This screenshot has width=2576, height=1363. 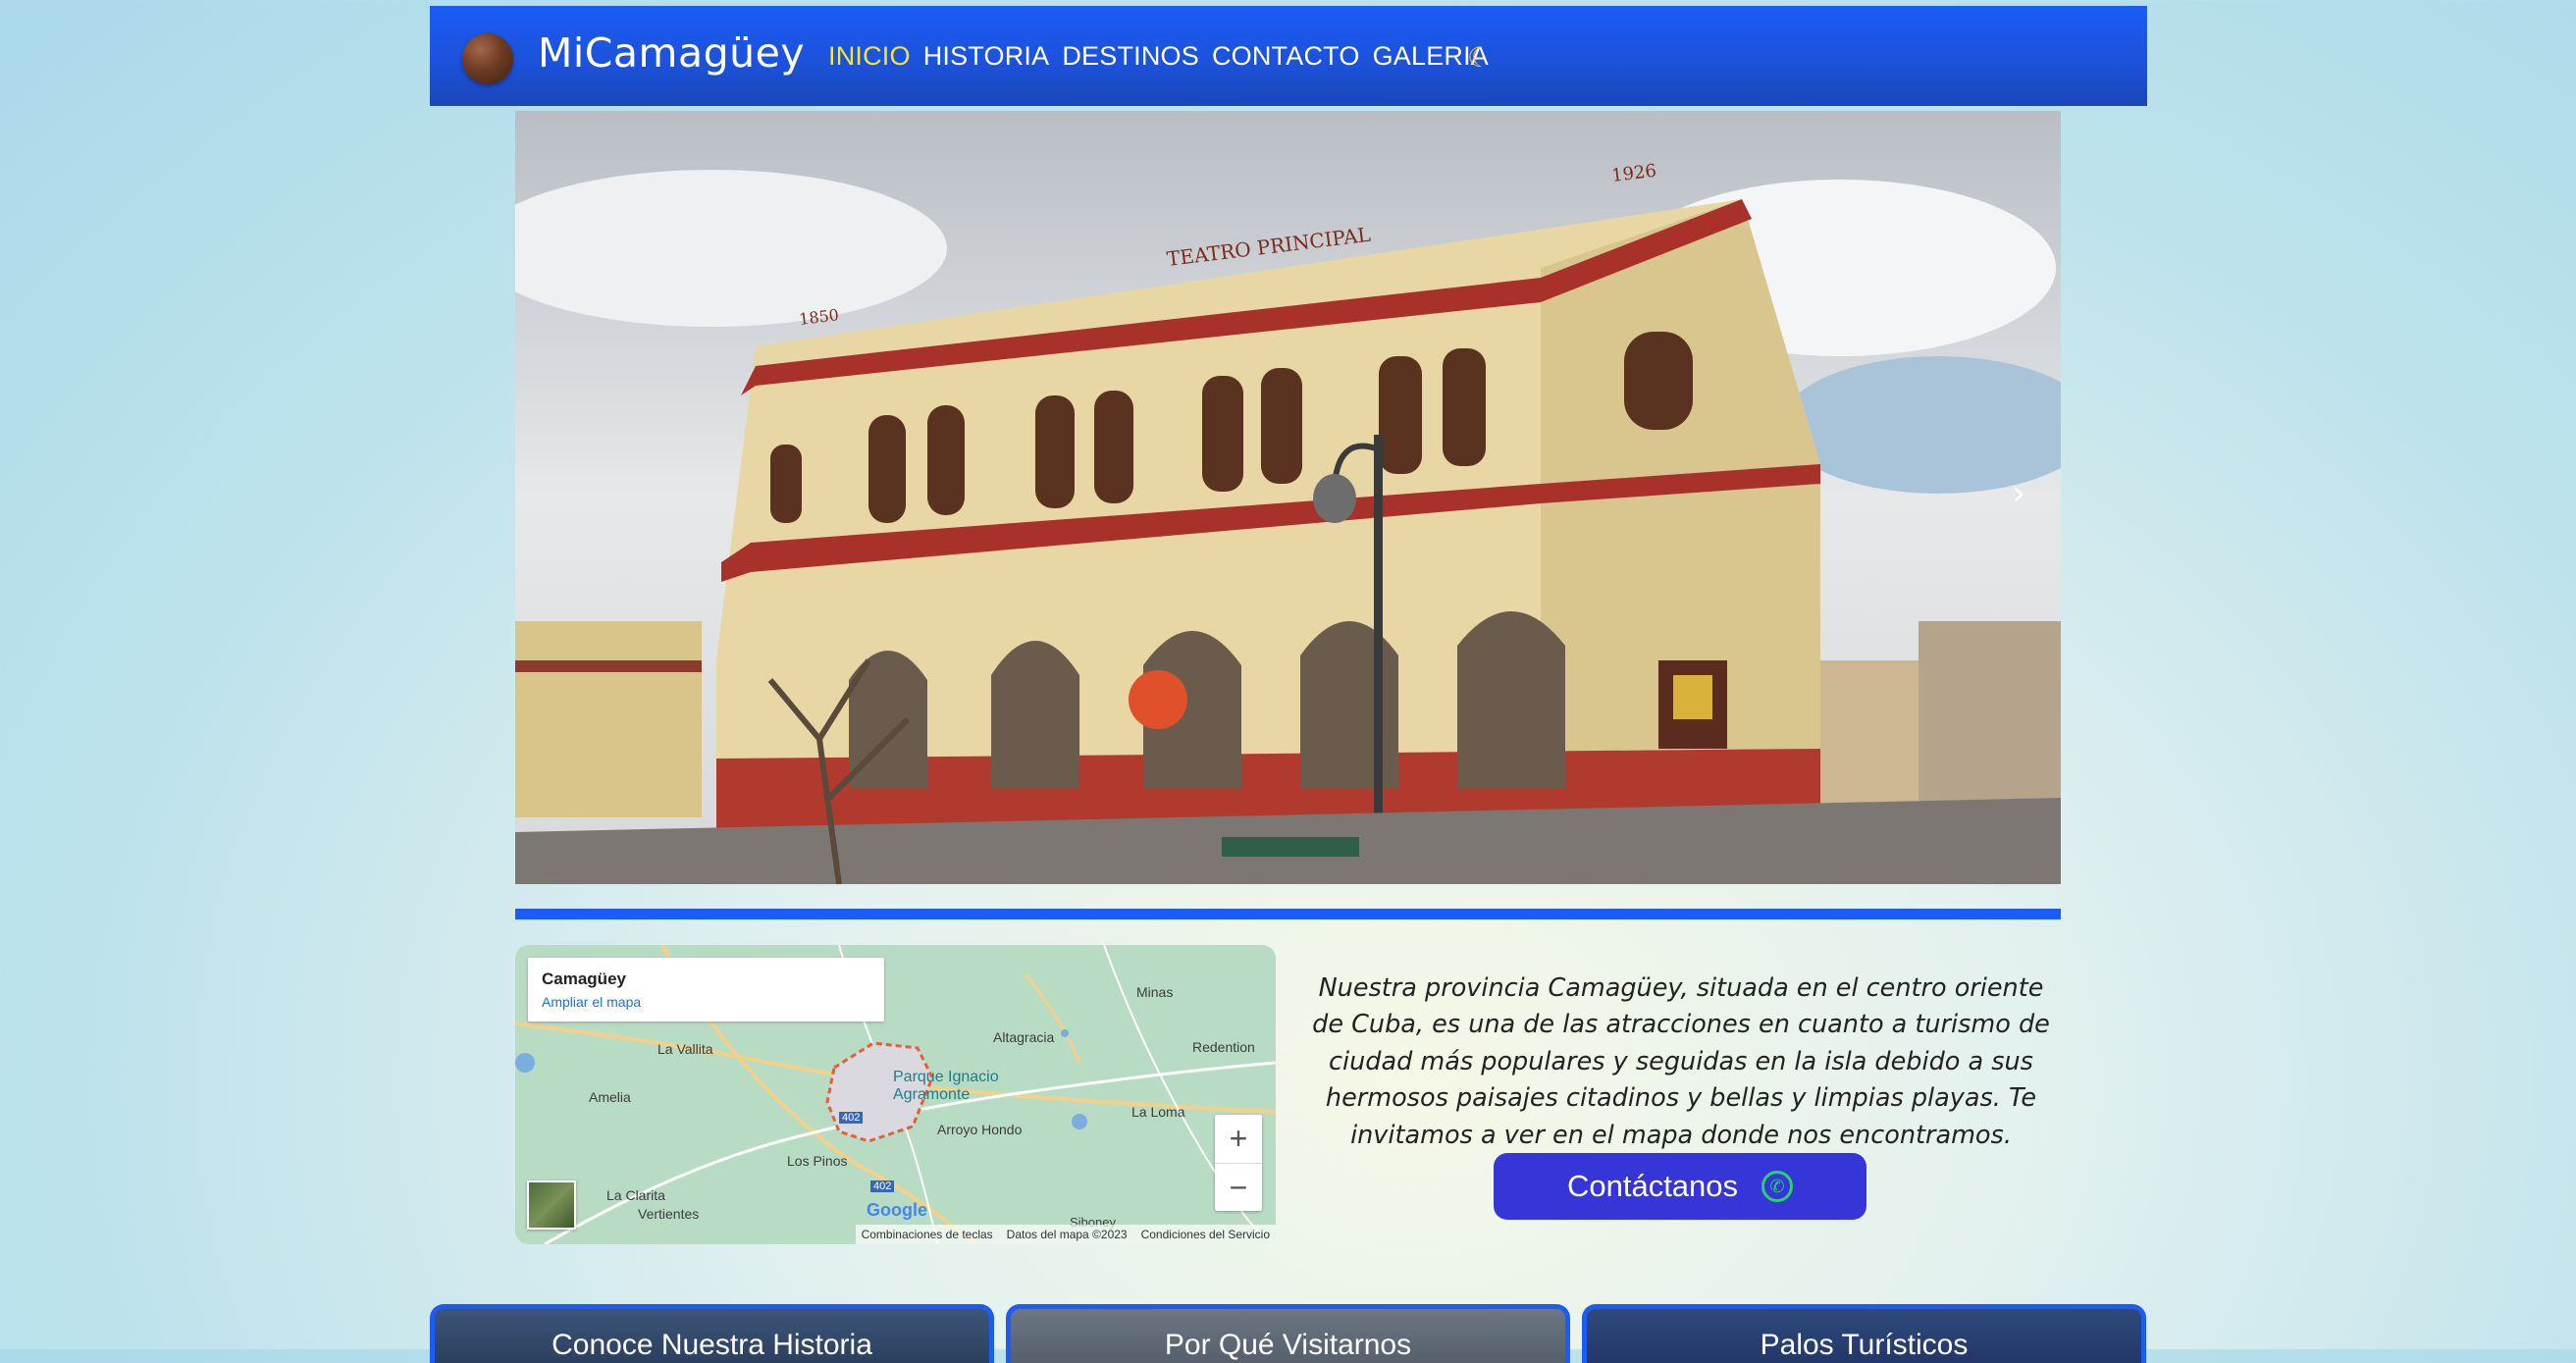 I want to click on card-title: Por Qué Visitarnos, so click(x=1288, y=1345).